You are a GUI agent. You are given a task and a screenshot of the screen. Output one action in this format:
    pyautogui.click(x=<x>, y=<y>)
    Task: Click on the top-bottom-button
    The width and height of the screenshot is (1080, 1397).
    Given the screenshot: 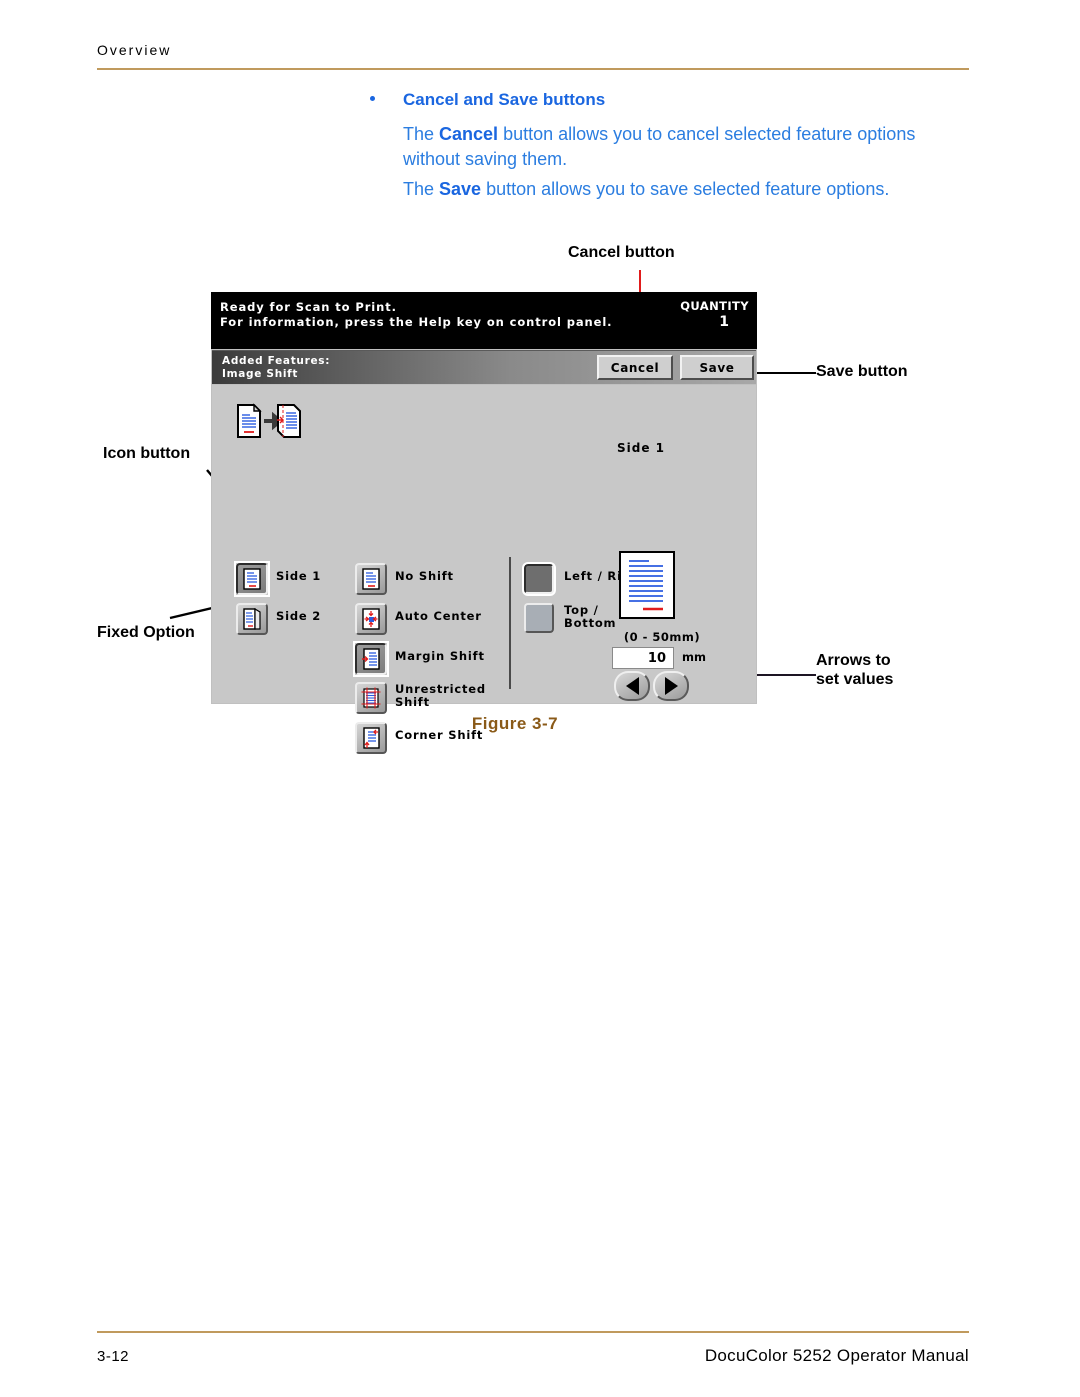 What is the action you would take?
    pyautogui.click(x=539, y=618)
    